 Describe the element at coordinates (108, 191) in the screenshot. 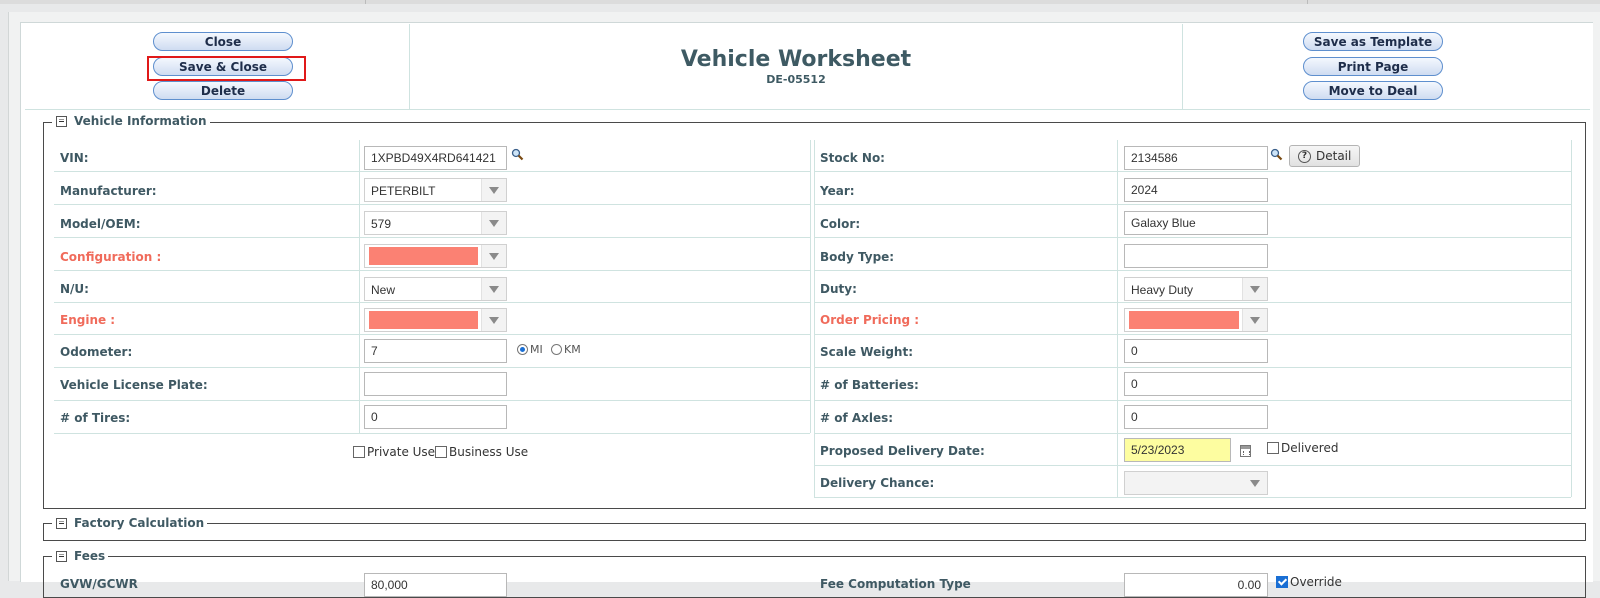

I see `manufacturer-label: Manufacturer:` at that location.